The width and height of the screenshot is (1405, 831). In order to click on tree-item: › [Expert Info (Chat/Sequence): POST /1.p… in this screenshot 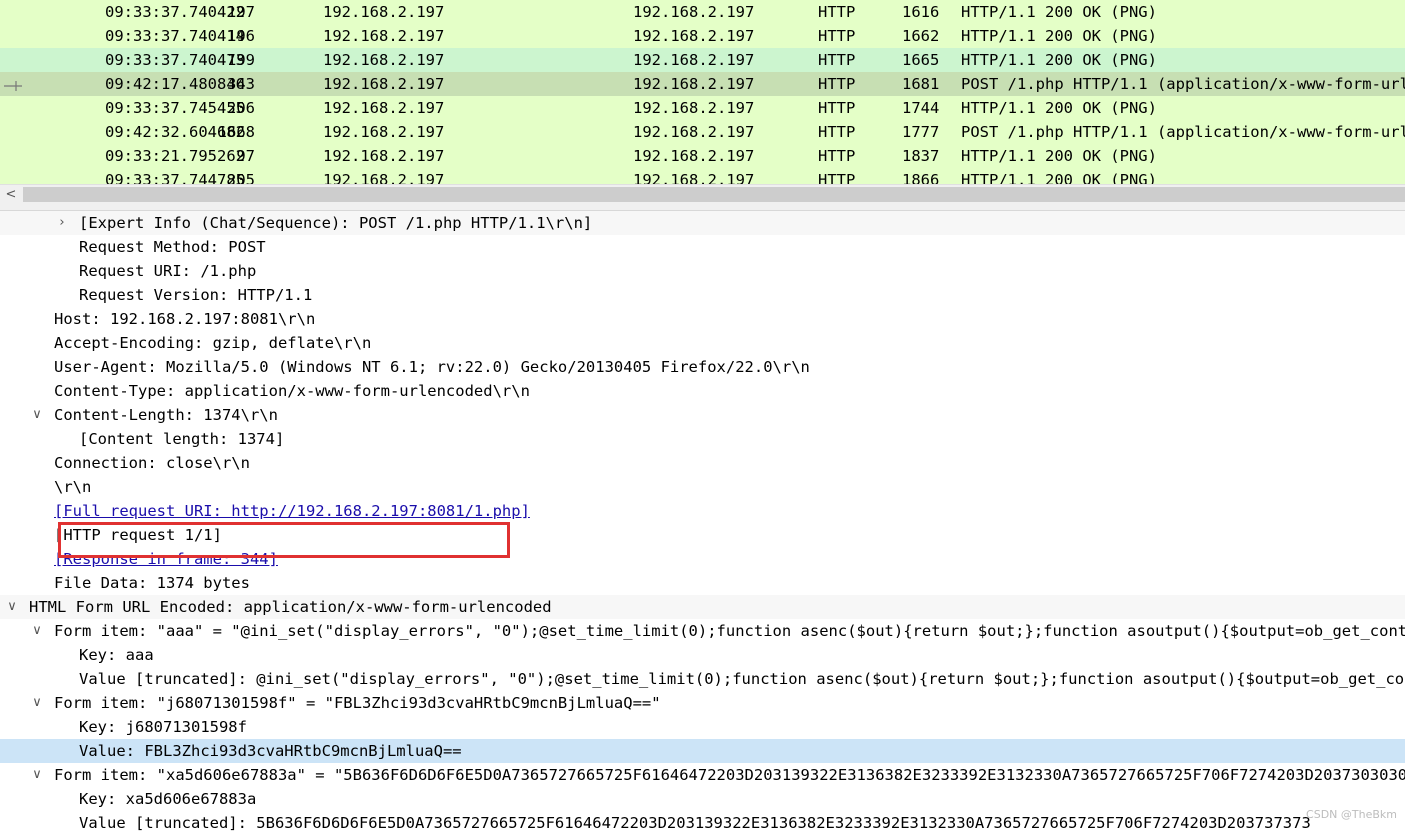, I will do `click(702, 223)`.